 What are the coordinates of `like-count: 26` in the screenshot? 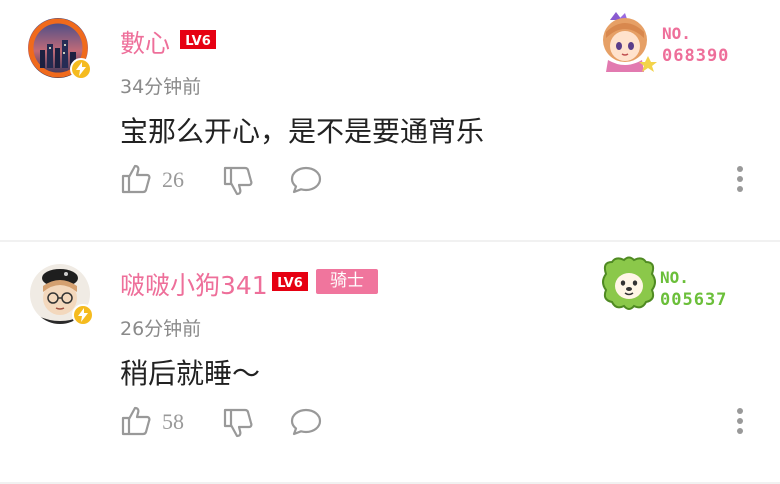 It's located at (173, 179).